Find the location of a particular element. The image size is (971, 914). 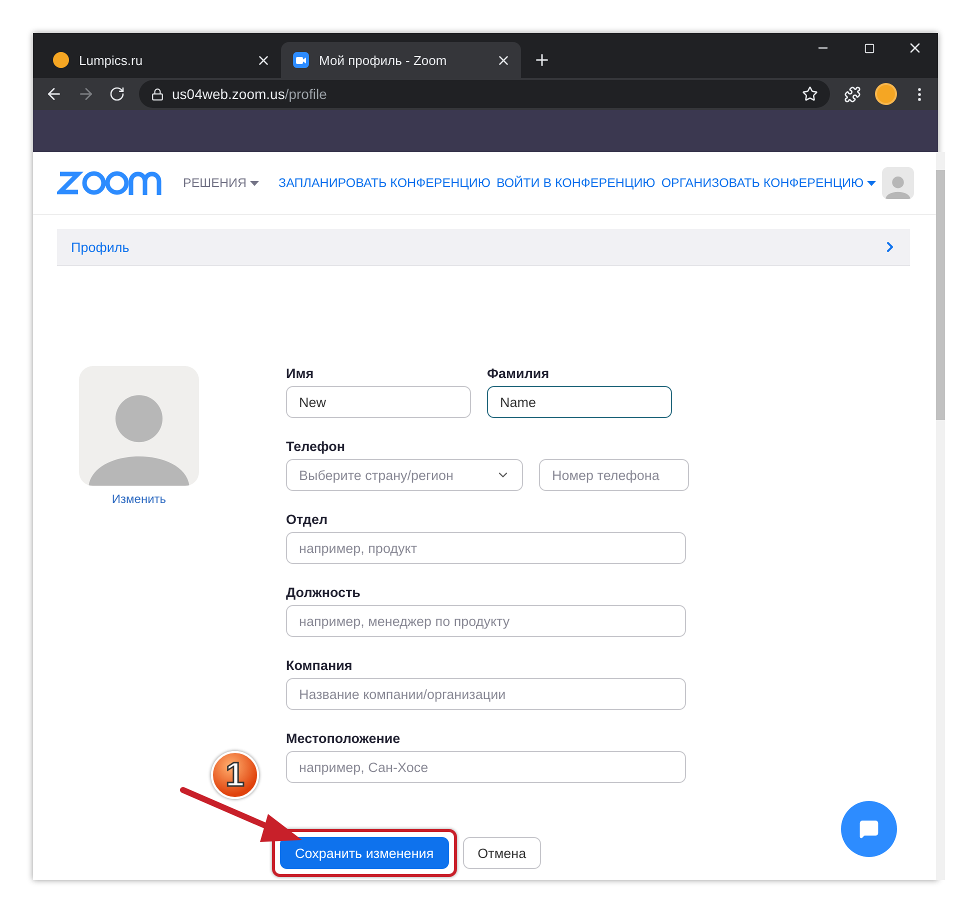

new-tab-icon is located at coordinates (542, 60).